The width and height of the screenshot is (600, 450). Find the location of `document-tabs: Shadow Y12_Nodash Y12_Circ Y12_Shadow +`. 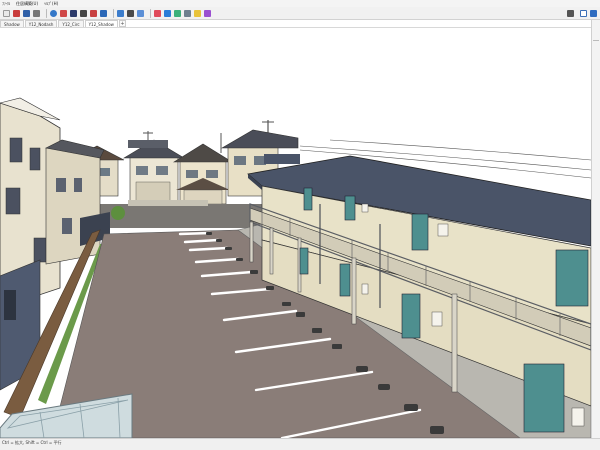

document-tabs: Shadow Y12_Nodash Y12_Circ Y12_Shadow + is located at coordinates (300, 24).